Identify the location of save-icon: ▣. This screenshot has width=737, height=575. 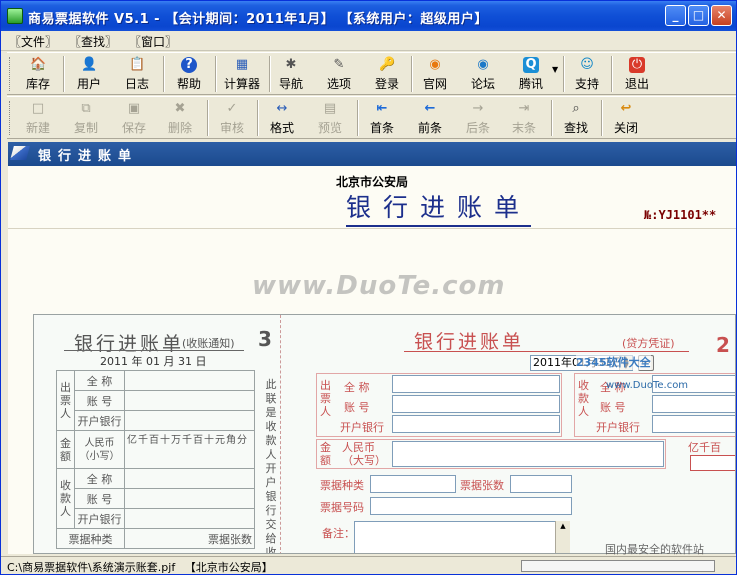
(134, 108).